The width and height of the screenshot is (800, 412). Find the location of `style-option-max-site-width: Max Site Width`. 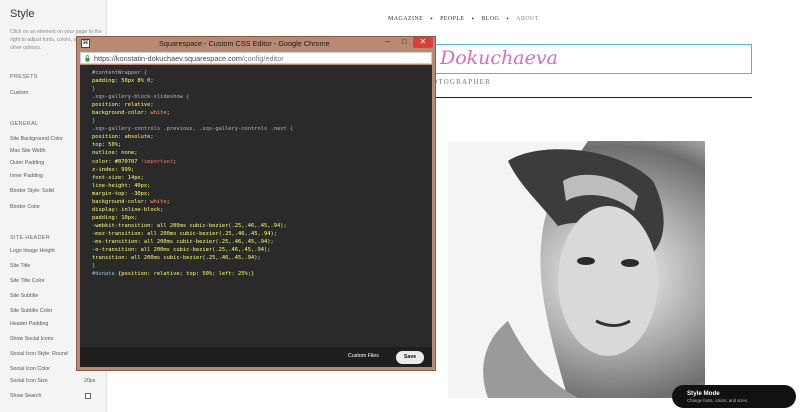

style-option-max-site-width: Max Site Width is located at coordinates (28, 151).